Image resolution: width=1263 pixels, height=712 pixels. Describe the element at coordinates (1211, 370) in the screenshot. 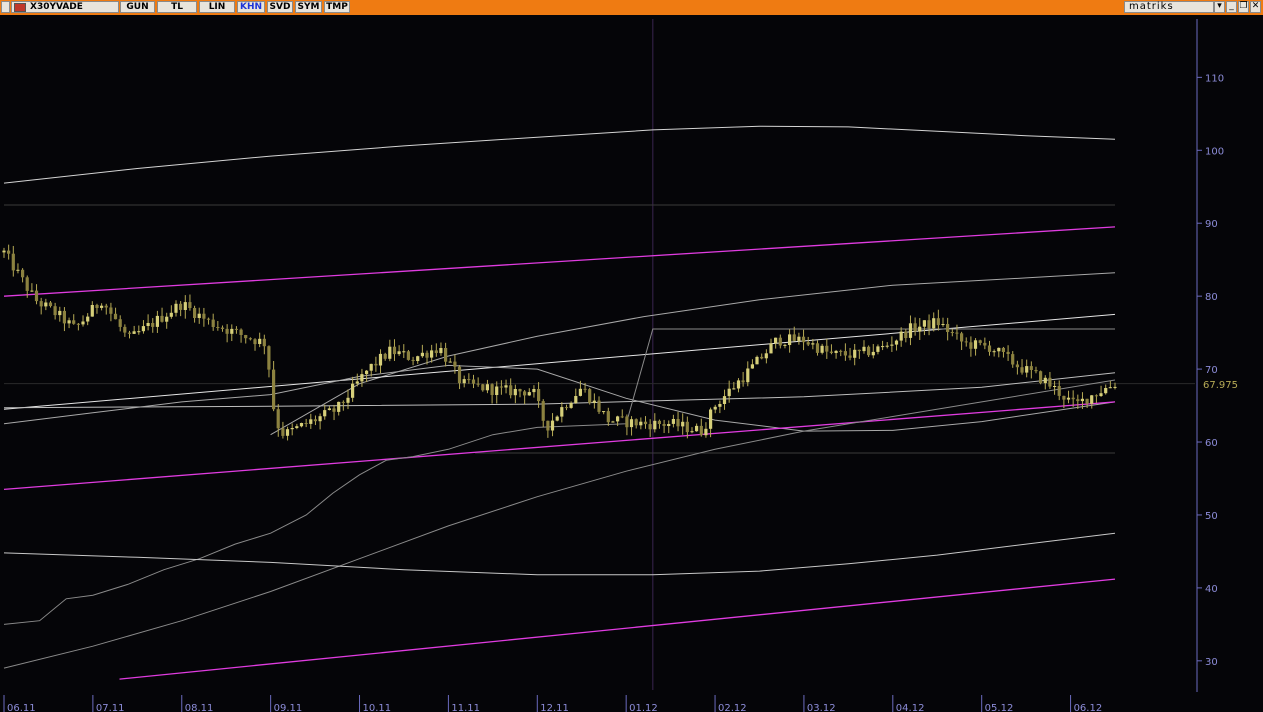

I see `y-tick-label: 70` at that location.